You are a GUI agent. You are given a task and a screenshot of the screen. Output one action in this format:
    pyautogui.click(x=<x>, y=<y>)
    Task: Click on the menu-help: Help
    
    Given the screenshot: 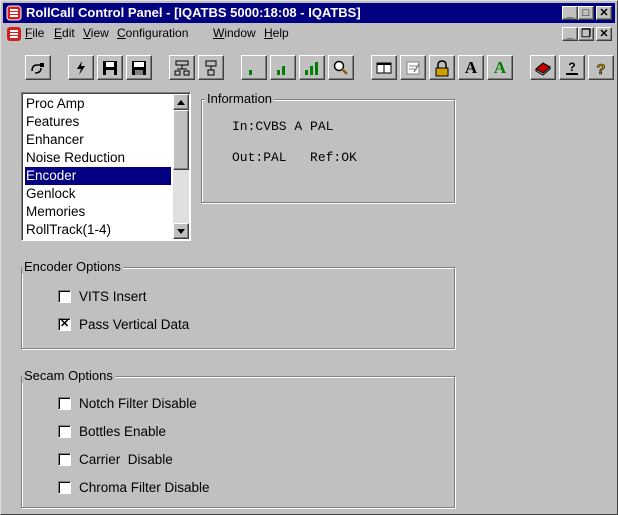 What is the action you would take?
    pyautogui.click(x=276, y=33)
    